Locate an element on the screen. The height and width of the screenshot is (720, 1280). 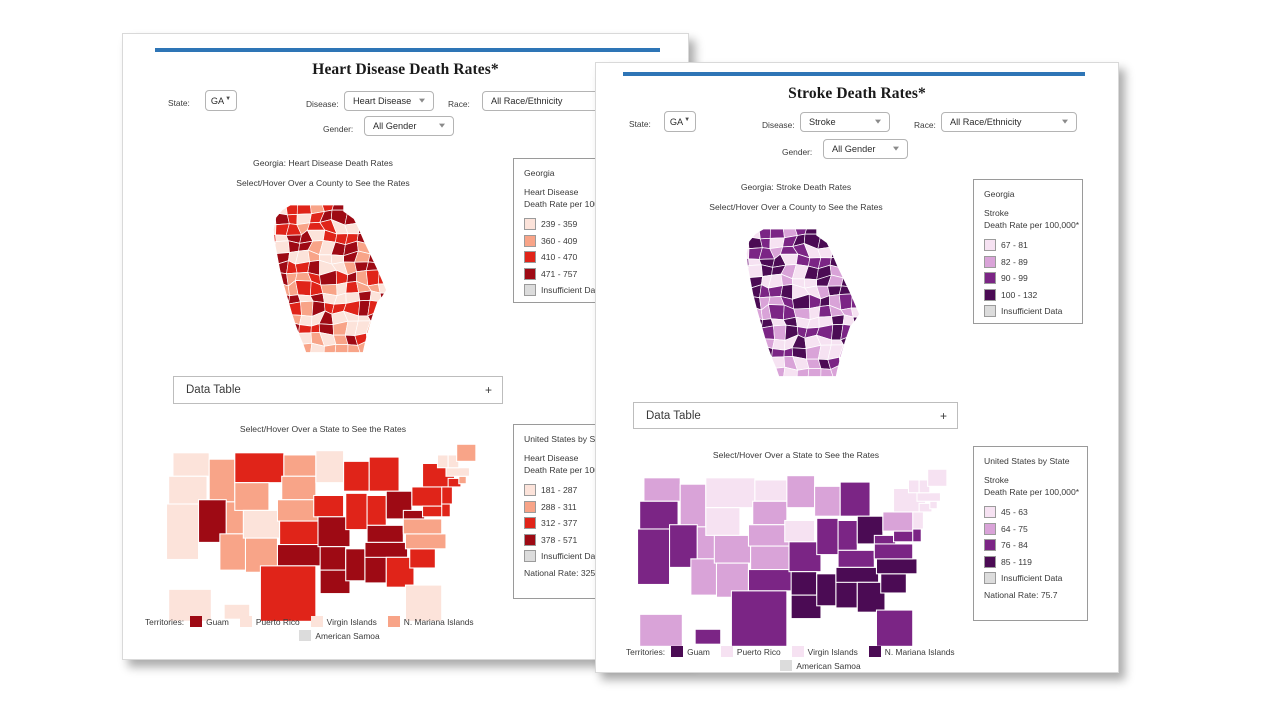
state-shape-ak is located at coordinates (661, 630).